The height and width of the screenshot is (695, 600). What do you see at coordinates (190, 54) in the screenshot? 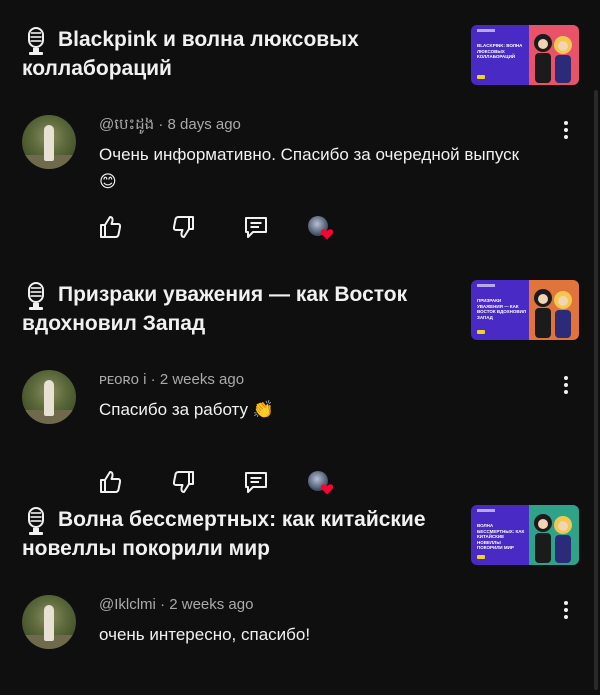
I see `video-title-text: Blackpink и волна люксовых коллабораций` at bounding box center [190, 54].